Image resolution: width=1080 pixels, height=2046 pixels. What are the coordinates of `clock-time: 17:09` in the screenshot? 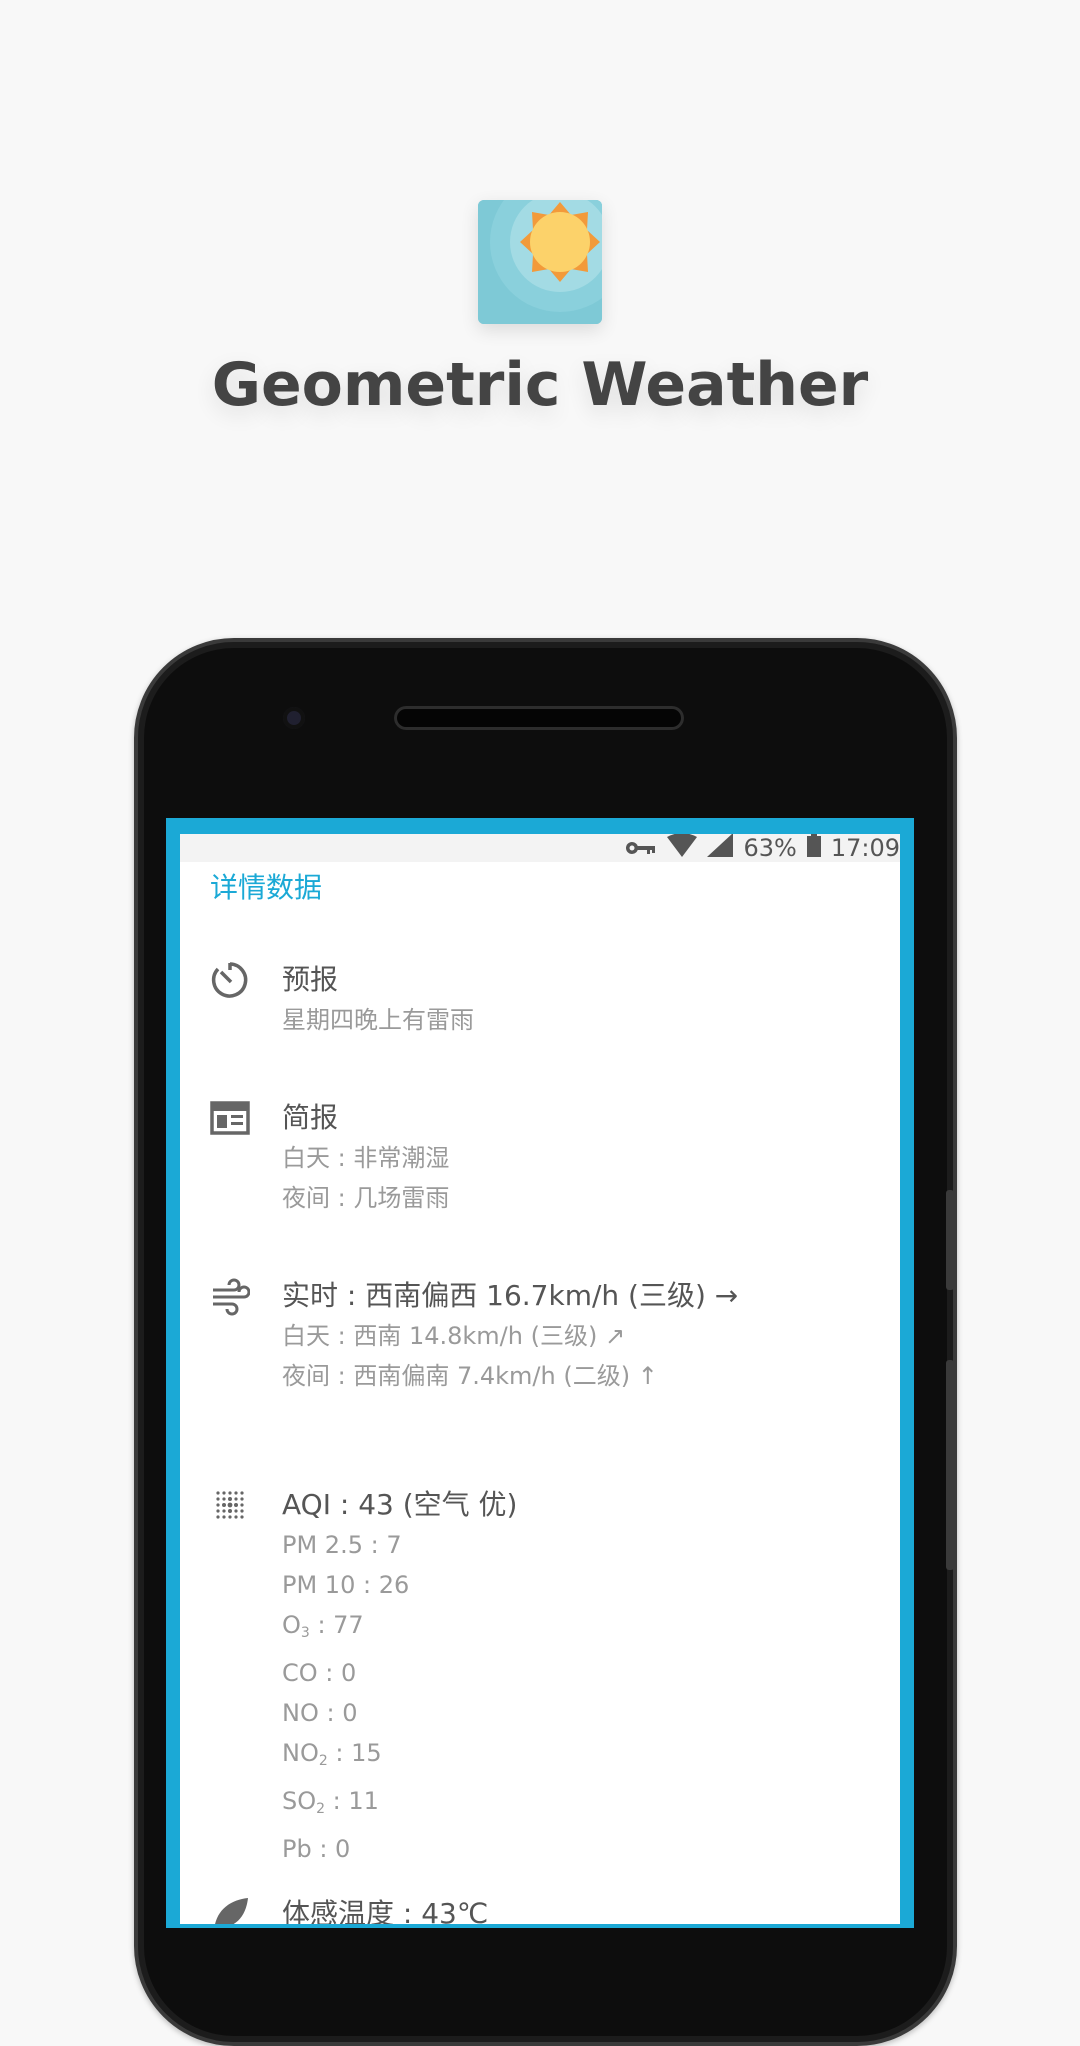 It's located at (865, 848).